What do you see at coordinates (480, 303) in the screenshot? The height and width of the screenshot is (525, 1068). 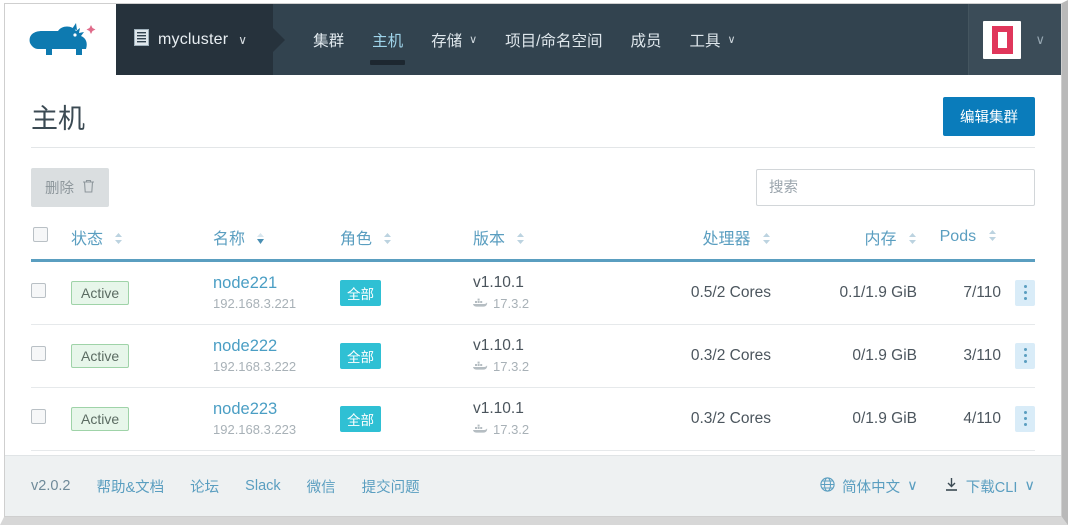 I see `docker-whale-icon` at bounding box center [480, 303].